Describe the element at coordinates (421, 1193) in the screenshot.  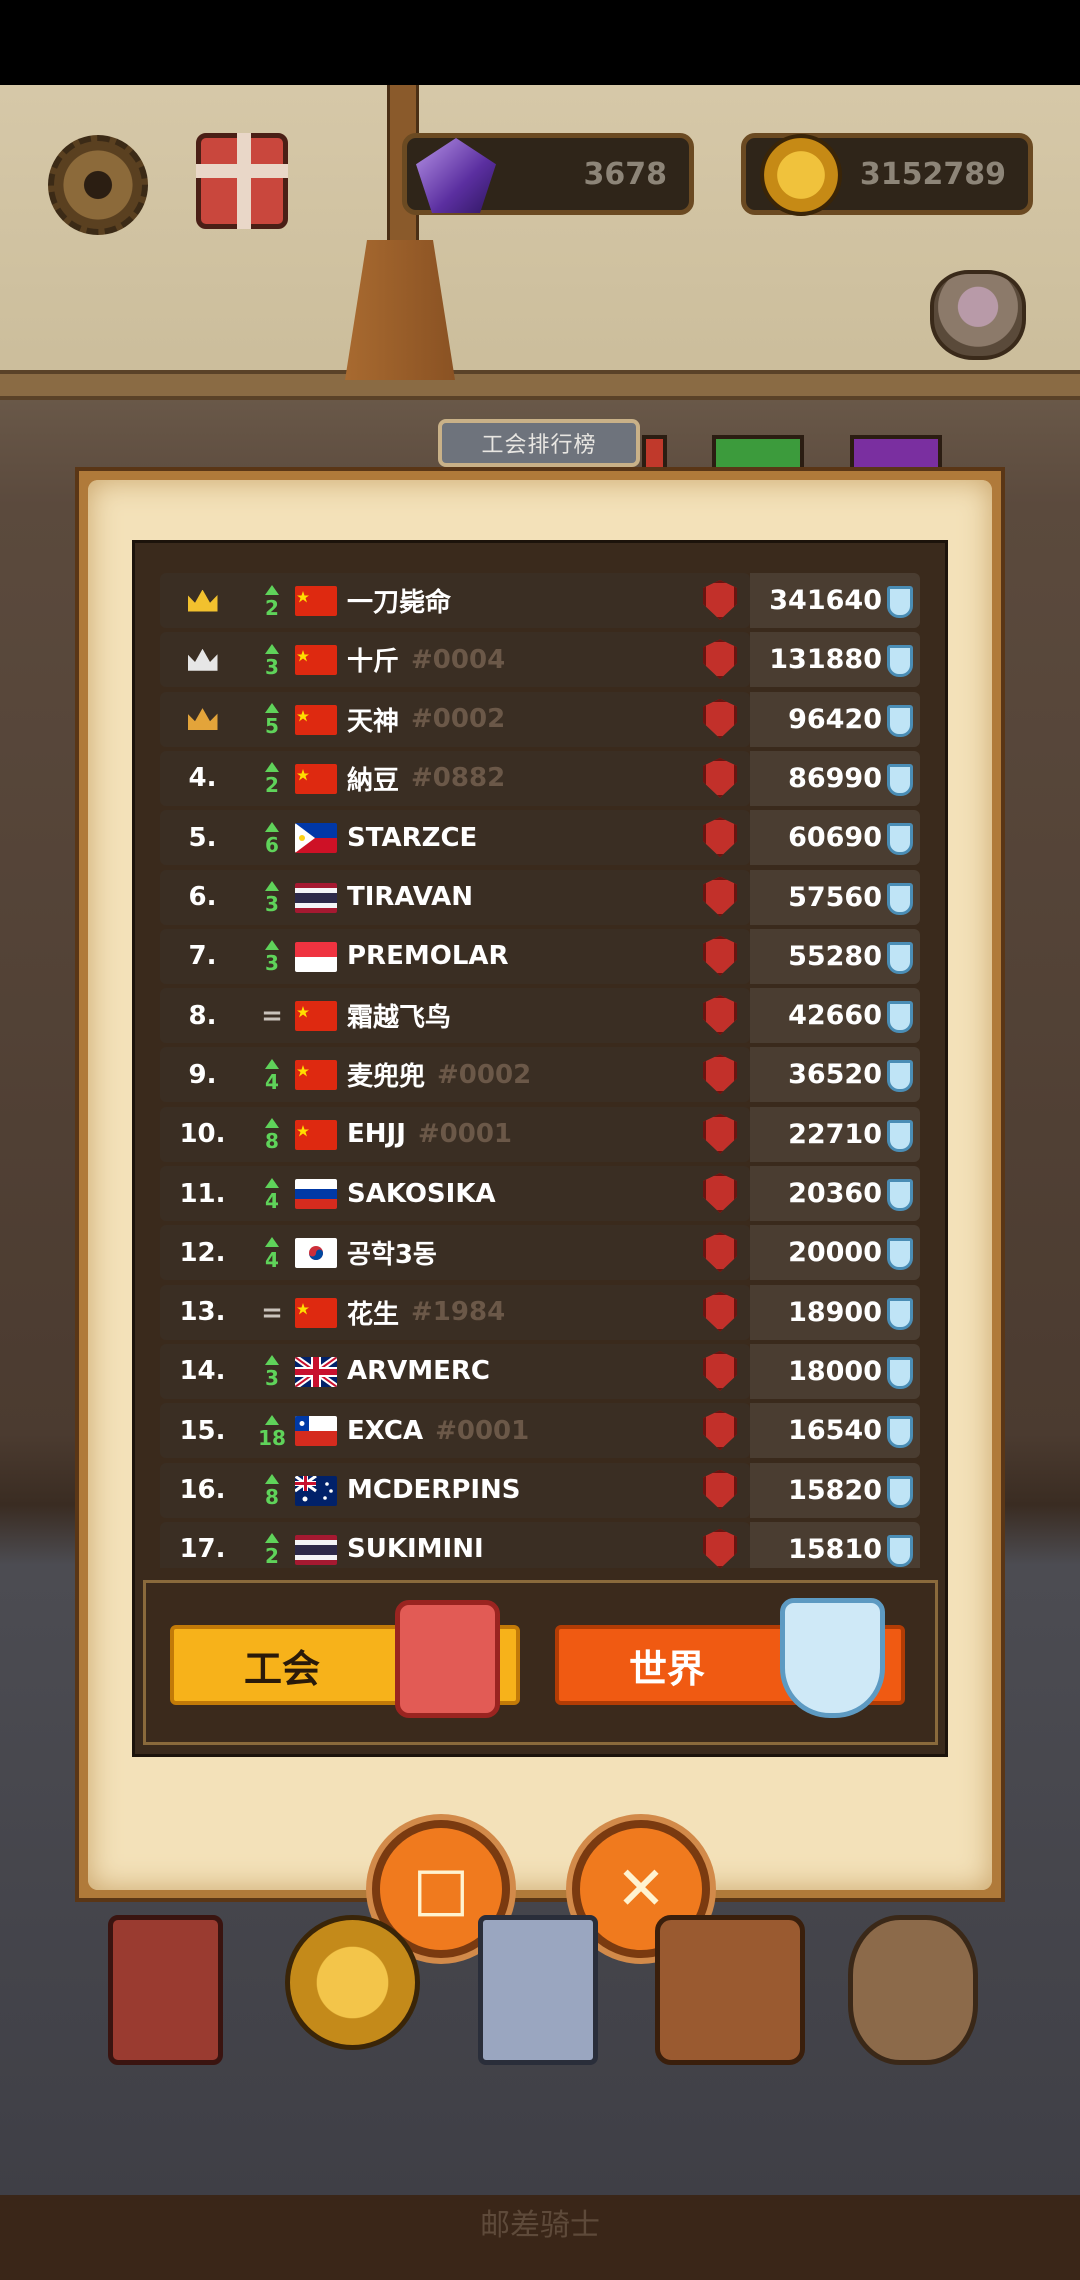
I see `player-name-cell: SAKOSIKA` at that location.